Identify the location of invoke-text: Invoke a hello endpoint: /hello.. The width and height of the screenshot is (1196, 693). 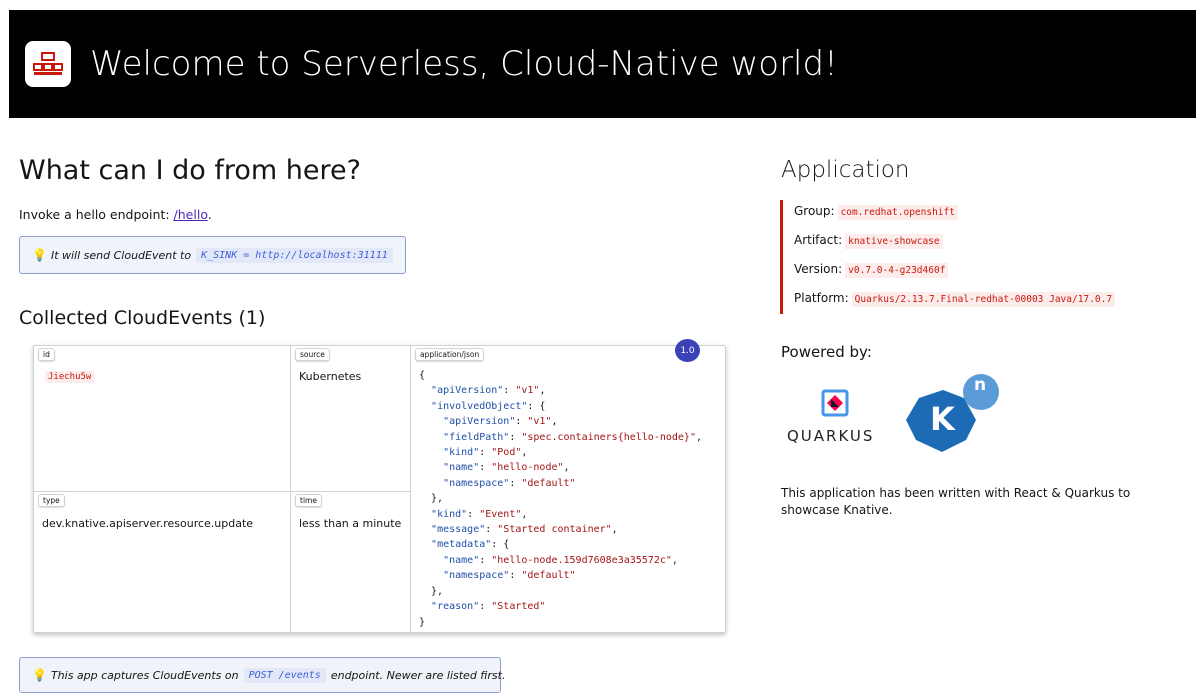
(115, 214).